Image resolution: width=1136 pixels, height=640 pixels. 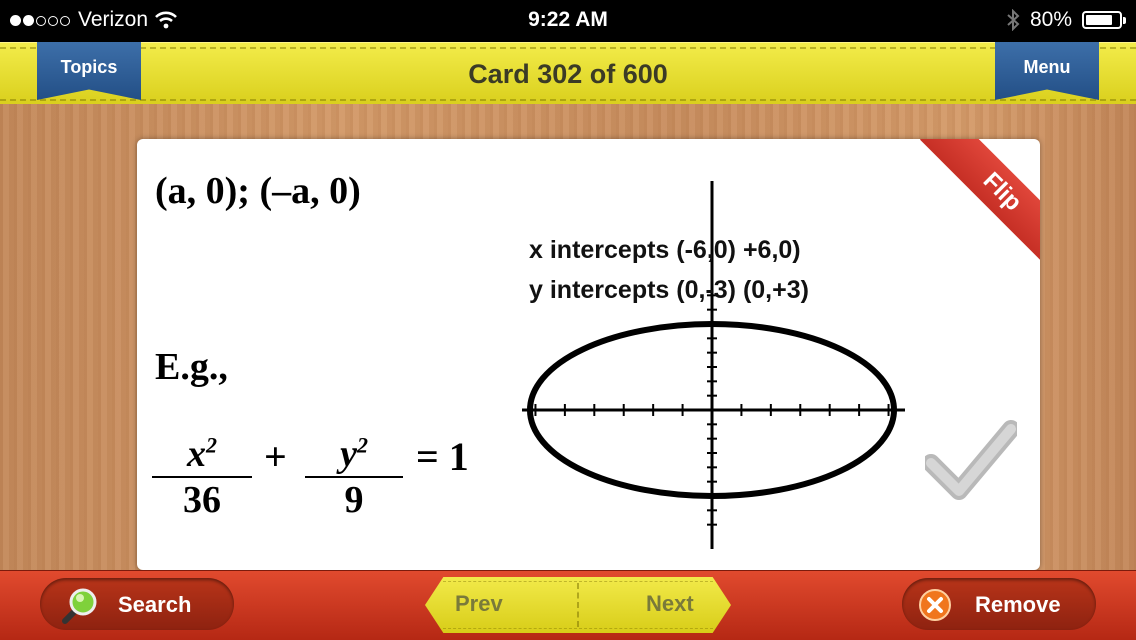 I want to click on search-icon, so click(x=79, y=606).